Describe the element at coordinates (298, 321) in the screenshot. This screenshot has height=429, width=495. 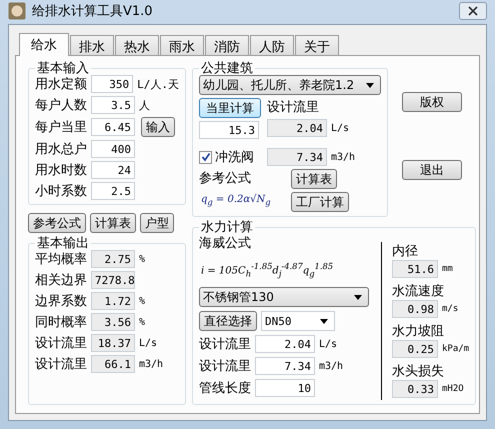
I see `diameter-dropdown: DN50` at that location.